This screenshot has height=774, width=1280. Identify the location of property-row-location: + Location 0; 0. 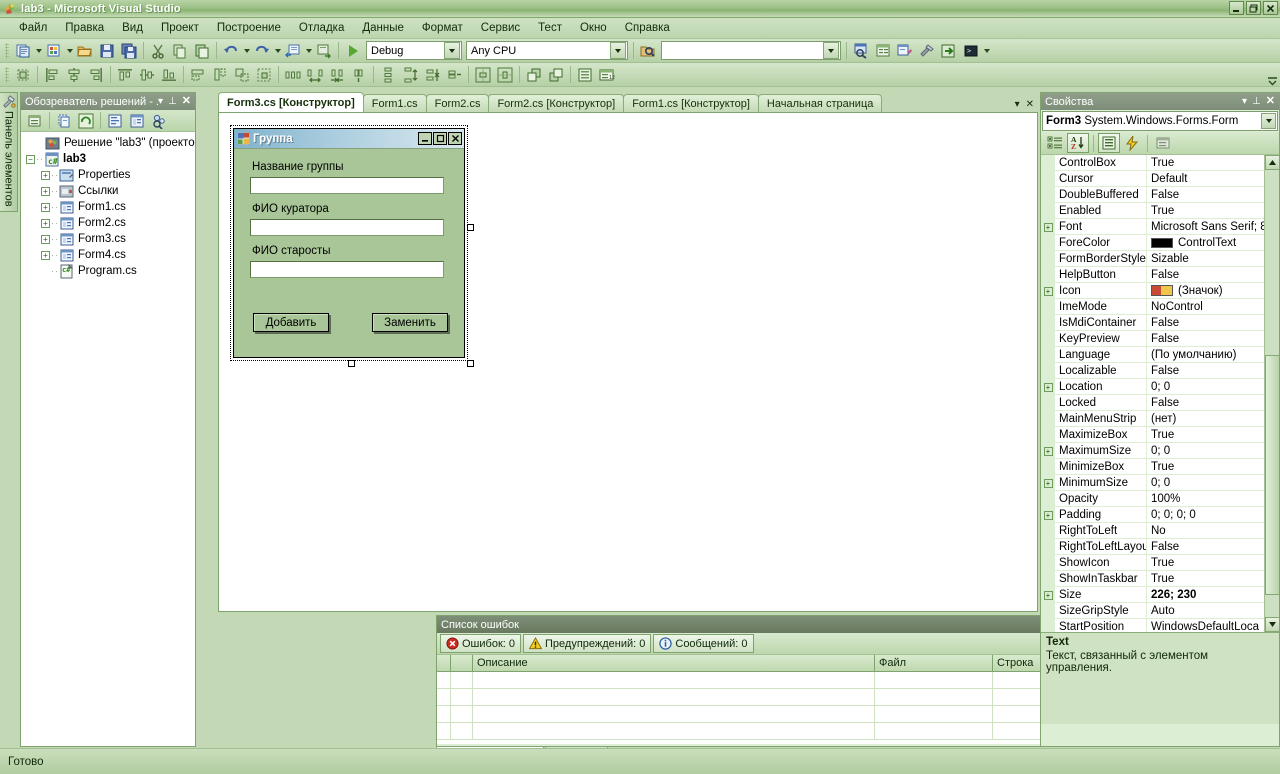
(1160, 387).